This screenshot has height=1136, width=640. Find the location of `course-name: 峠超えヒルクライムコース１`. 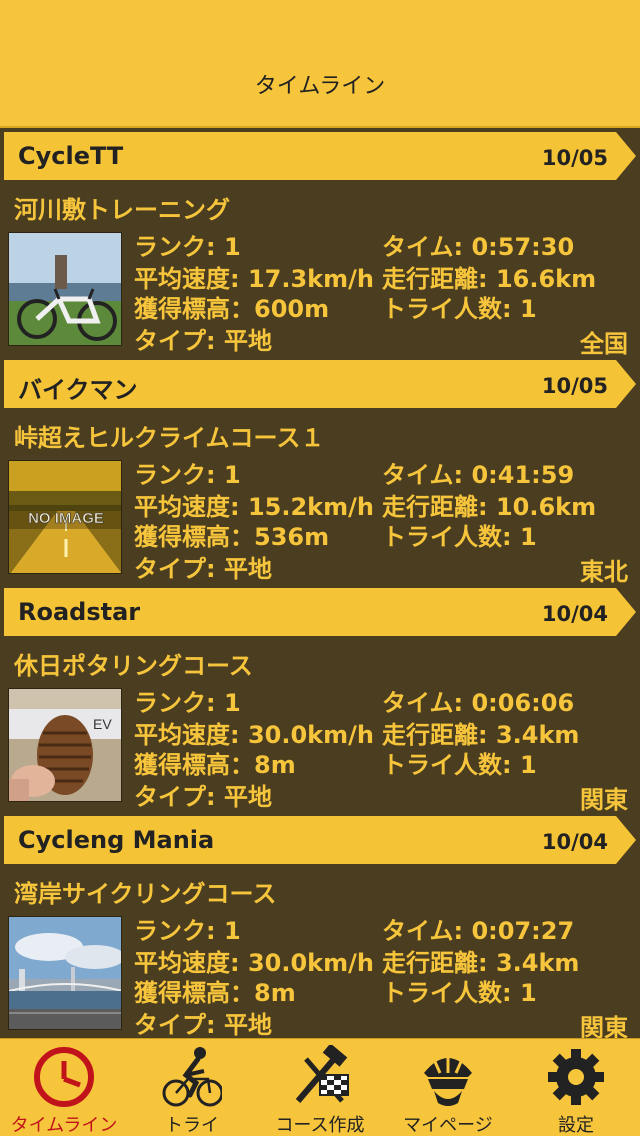

course-name: 峠超えヒルクライムコース１ is located at coordinates (169, 435).